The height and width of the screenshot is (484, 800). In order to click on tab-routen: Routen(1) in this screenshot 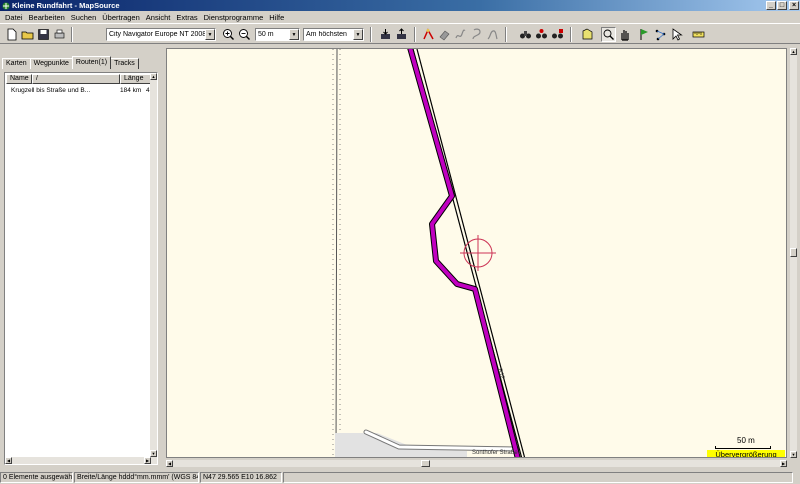, I will do `click(91, 62)`.